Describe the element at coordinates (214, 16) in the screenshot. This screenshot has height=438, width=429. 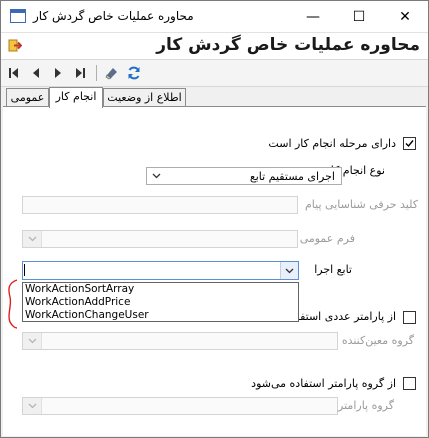
I see `title-bar: محاوره عملیات خاص گردش کار — ☐ ✕` at that location.